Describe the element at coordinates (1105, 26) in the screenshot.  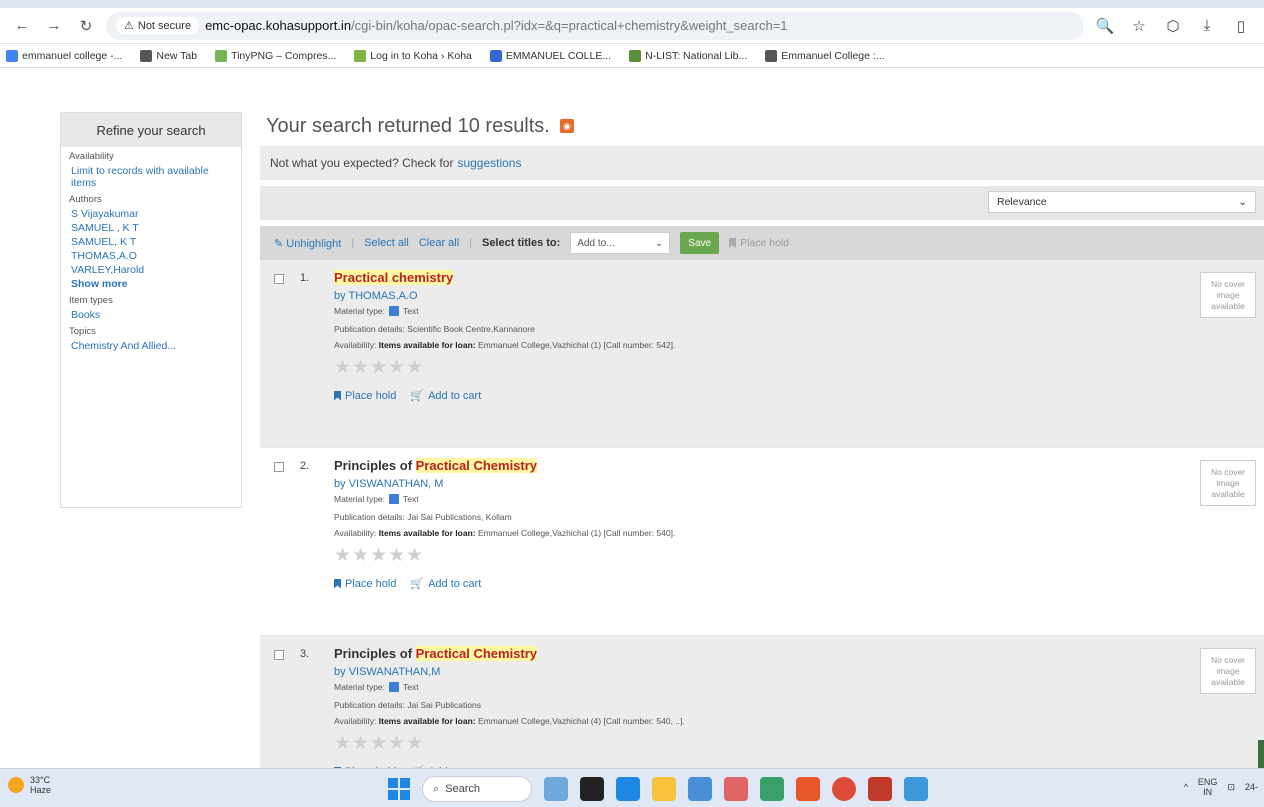
I see `zoom-icon: 🔍` at that location.